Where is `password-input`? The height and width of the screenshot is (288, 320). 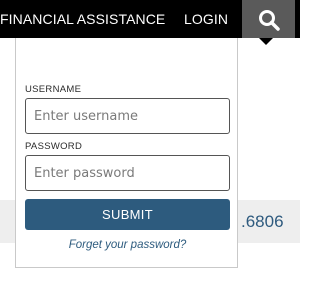 password-input is located at coordinates (127, 173).